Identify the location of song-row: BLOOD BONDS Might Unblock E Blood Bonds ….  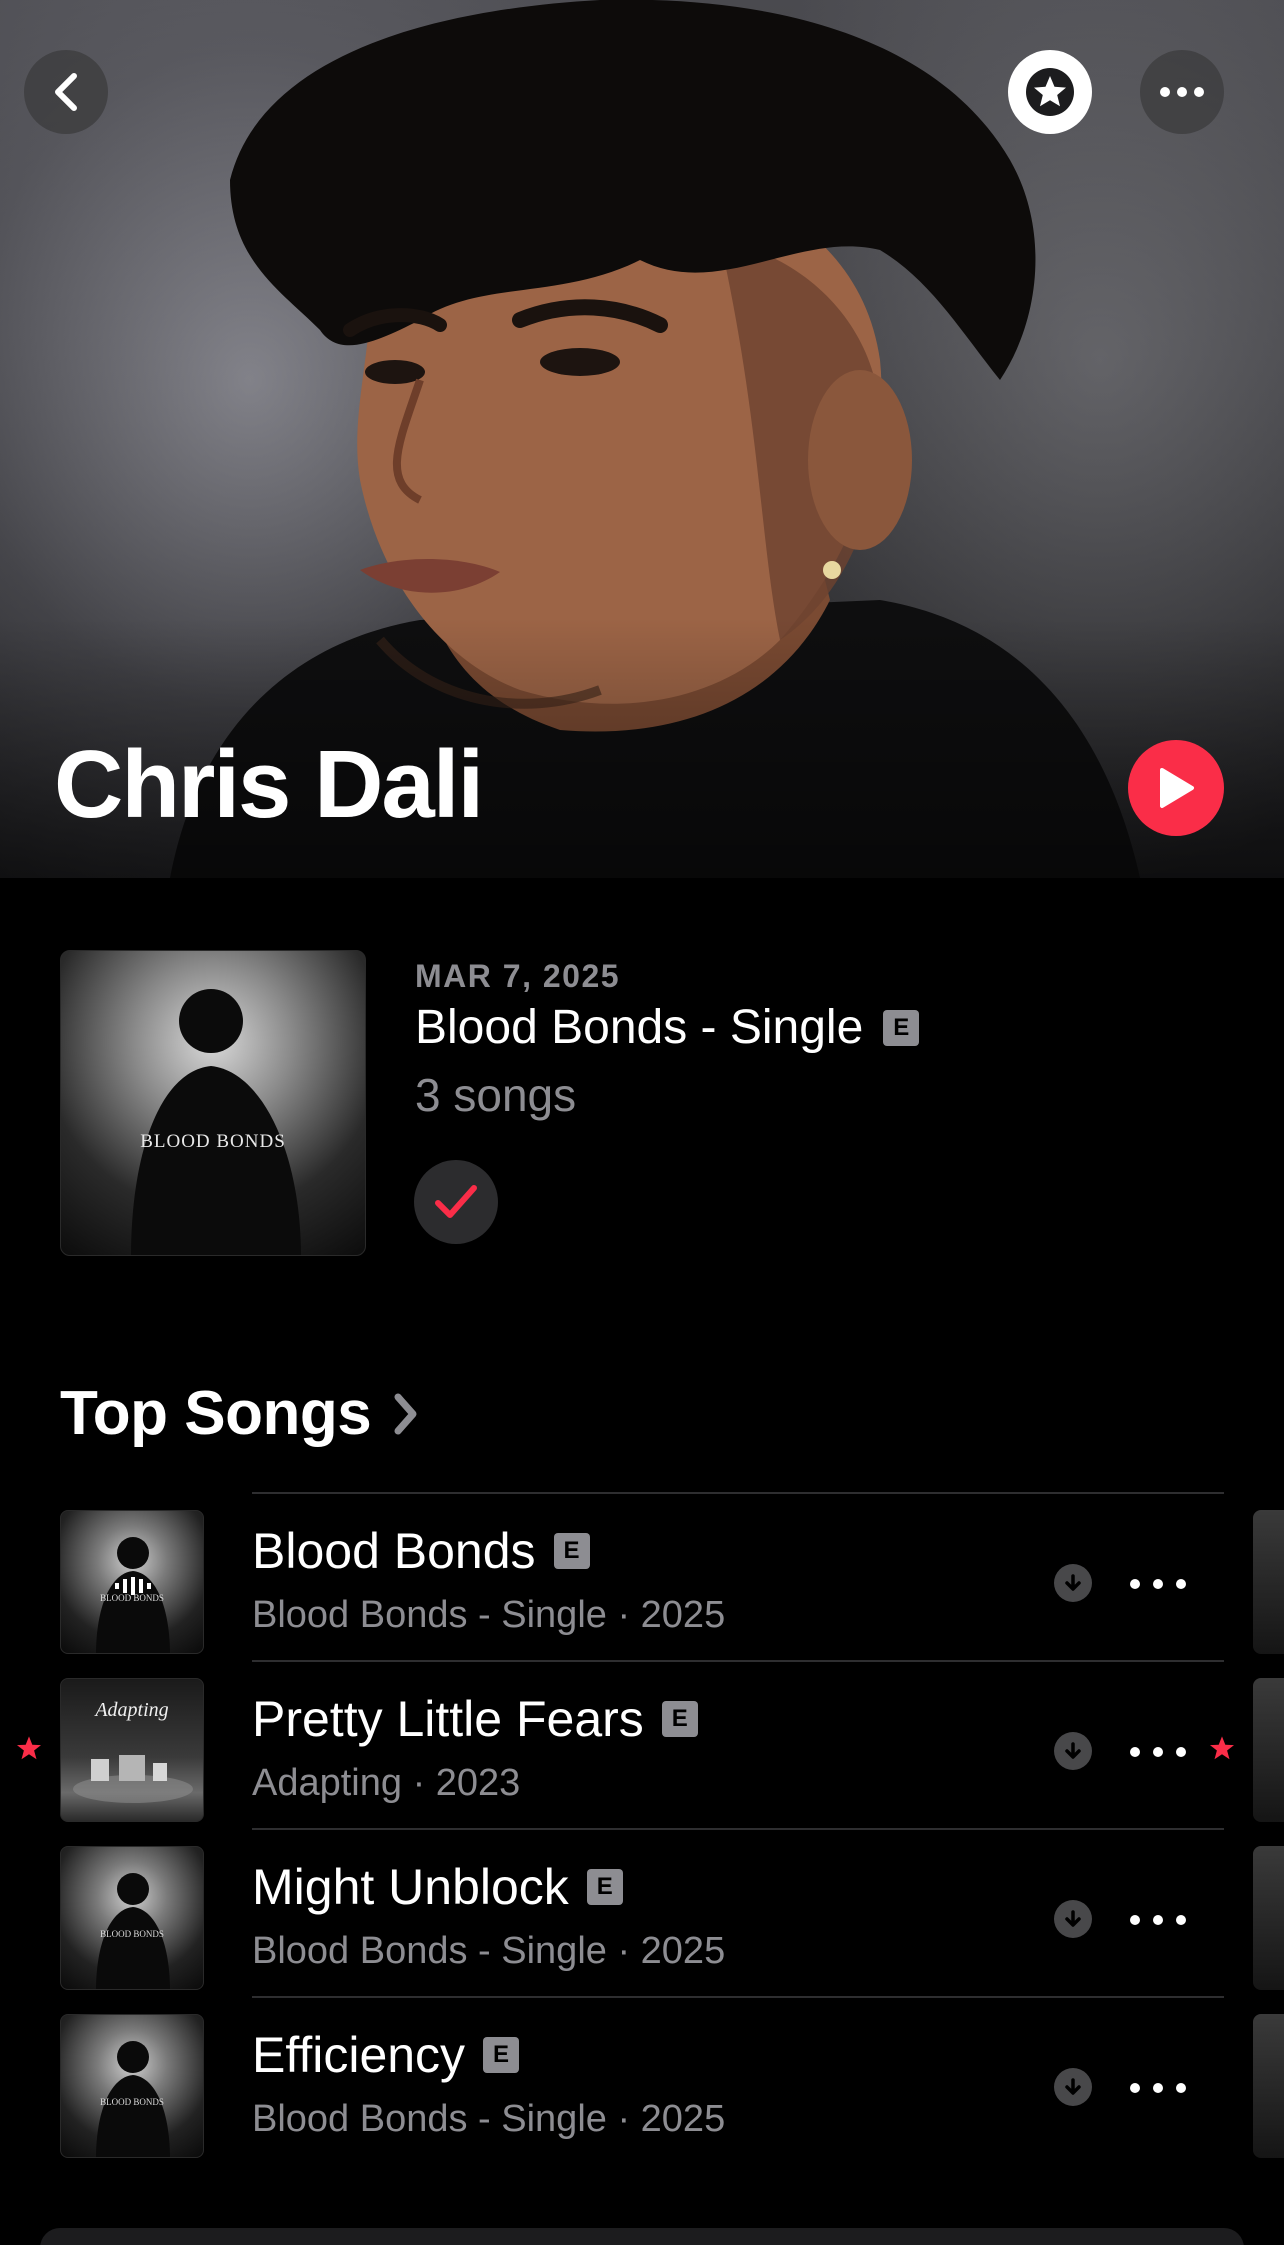
(642, 1912).